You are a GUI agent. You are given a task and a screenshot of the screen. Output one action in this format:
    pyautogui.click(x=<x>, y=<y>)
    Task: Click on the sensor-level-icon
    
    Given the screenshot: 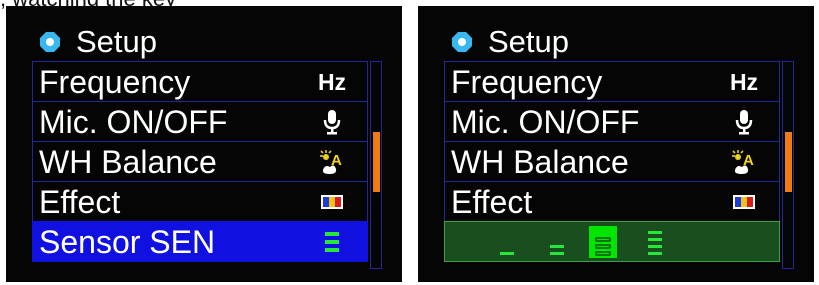 What is the action you would take?
    pyautogui.click(x=332, y=242)
    